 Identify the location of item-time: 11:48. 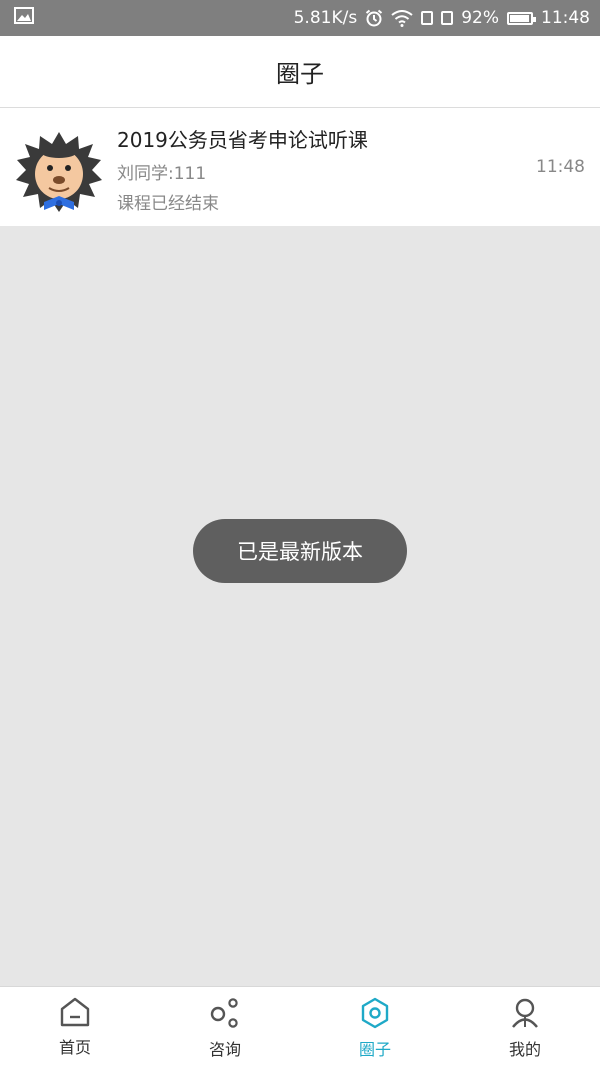
(560, 167).